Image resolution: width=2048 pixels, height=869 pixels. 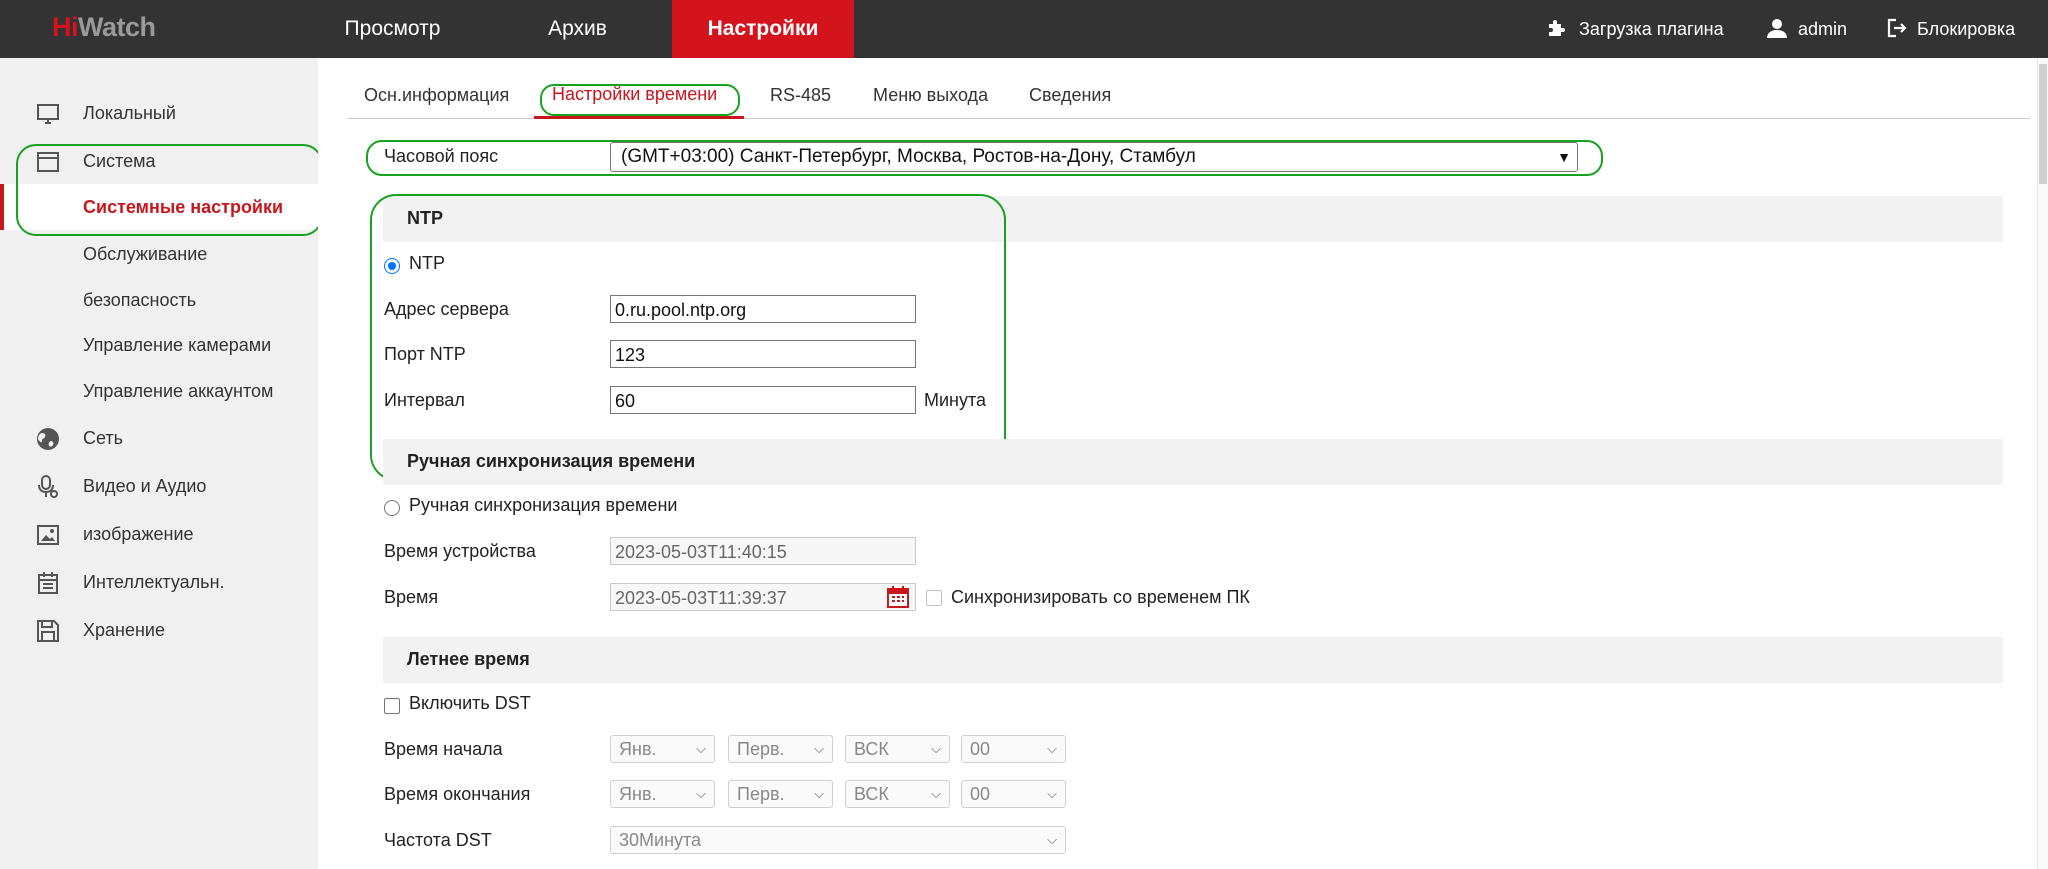 I want to click on sidebar-item-video-audio: Видео и Аудио, so click(x=159, y=486).